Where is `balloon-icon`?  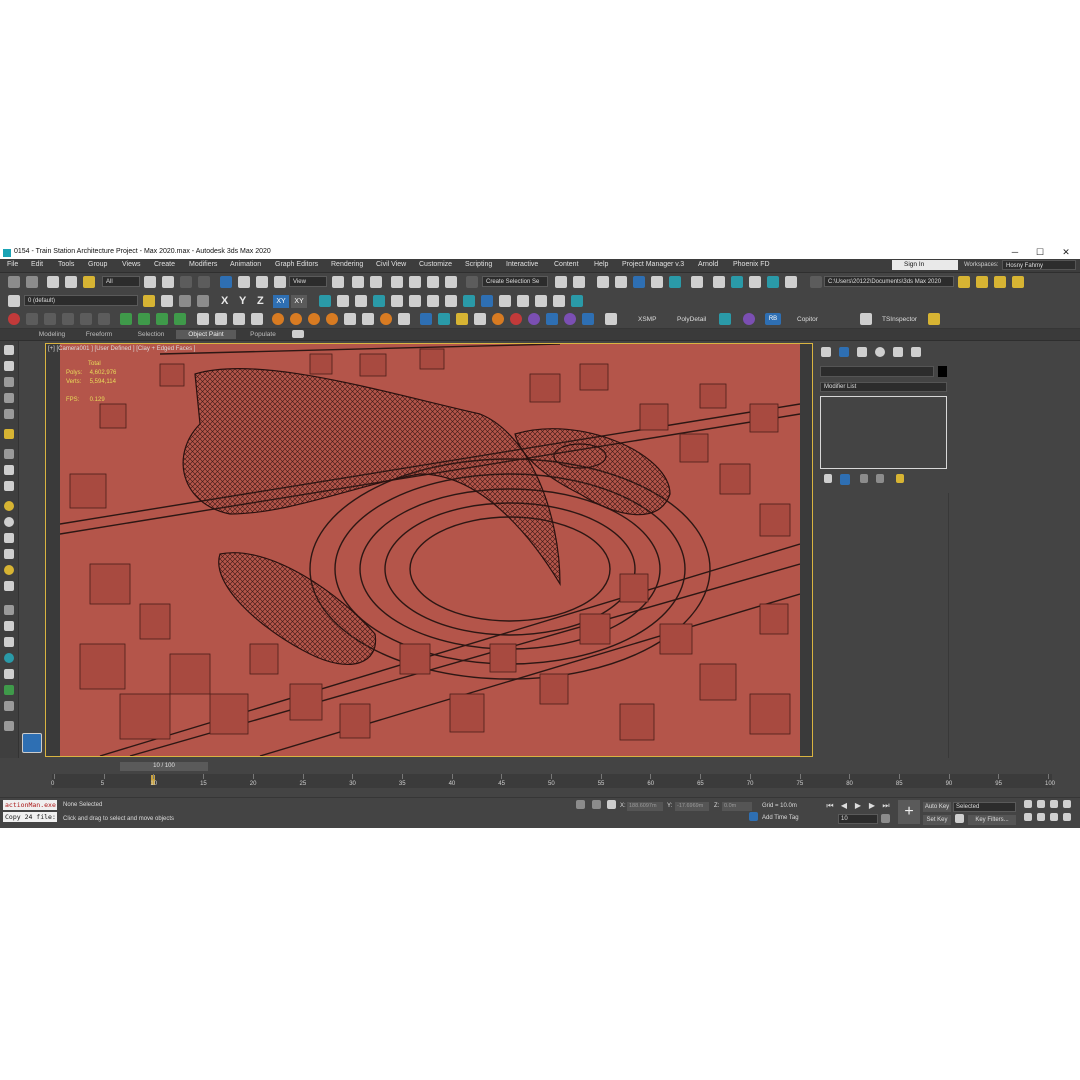
balloon-icon is located at coordinates (9, 434).